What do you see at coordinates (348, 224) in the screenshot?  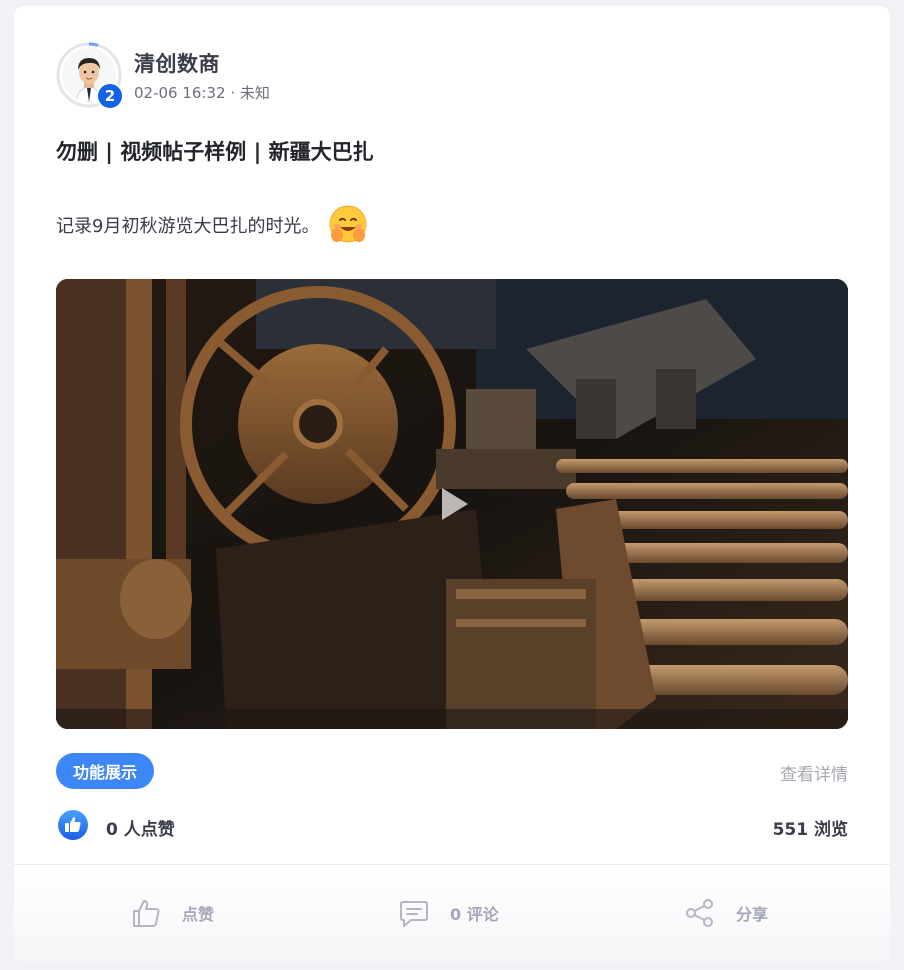 I see `hugging-face-emoji-icon` at bounding box center [348, 224].